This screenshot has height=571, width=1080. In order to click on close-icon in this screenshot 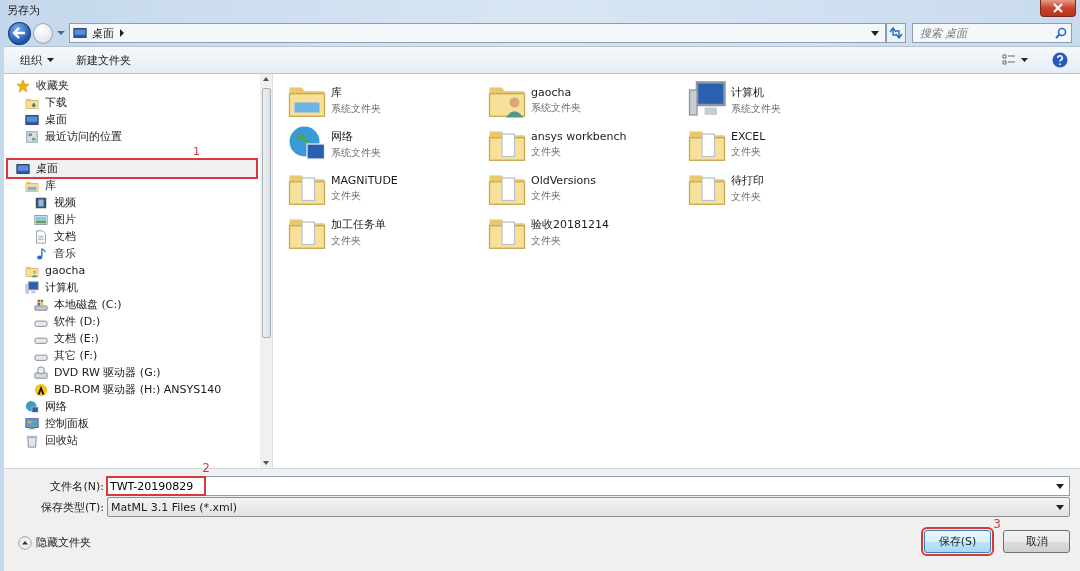, I will do `click(1058, 8)`.